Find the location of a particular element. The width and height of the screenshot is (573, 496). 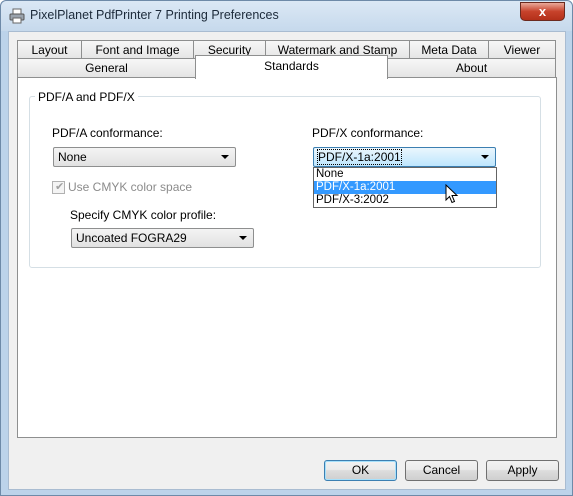

tab-label: Layout is located at coordinates (49, 50).